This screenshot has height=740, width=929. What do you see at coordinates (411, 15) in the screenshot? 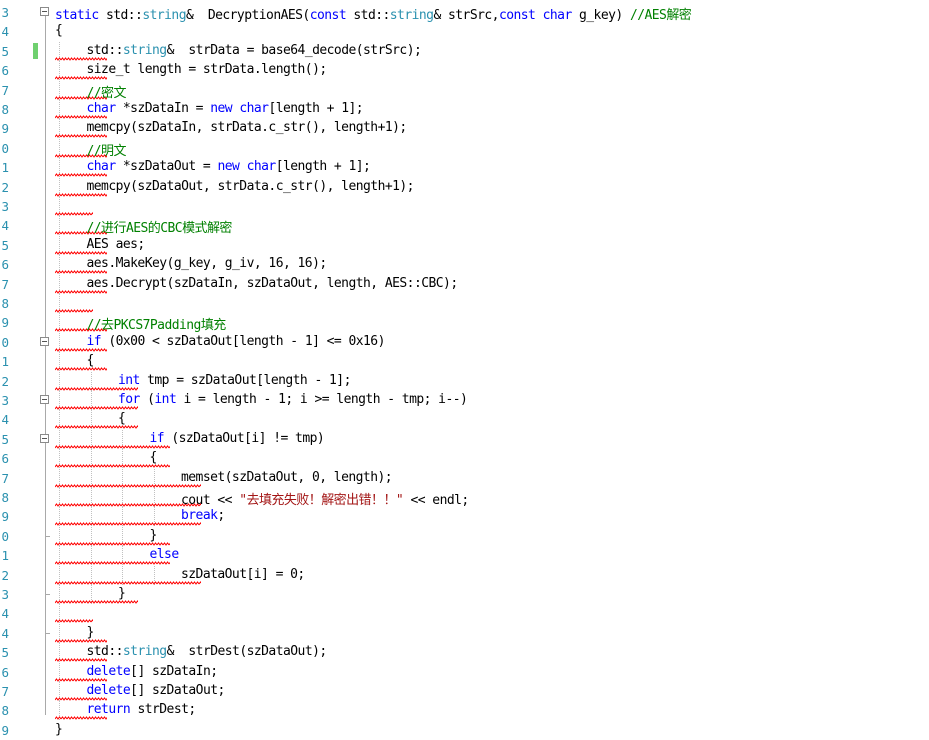
I see `type-token: string` at bounding box center [411, 15].